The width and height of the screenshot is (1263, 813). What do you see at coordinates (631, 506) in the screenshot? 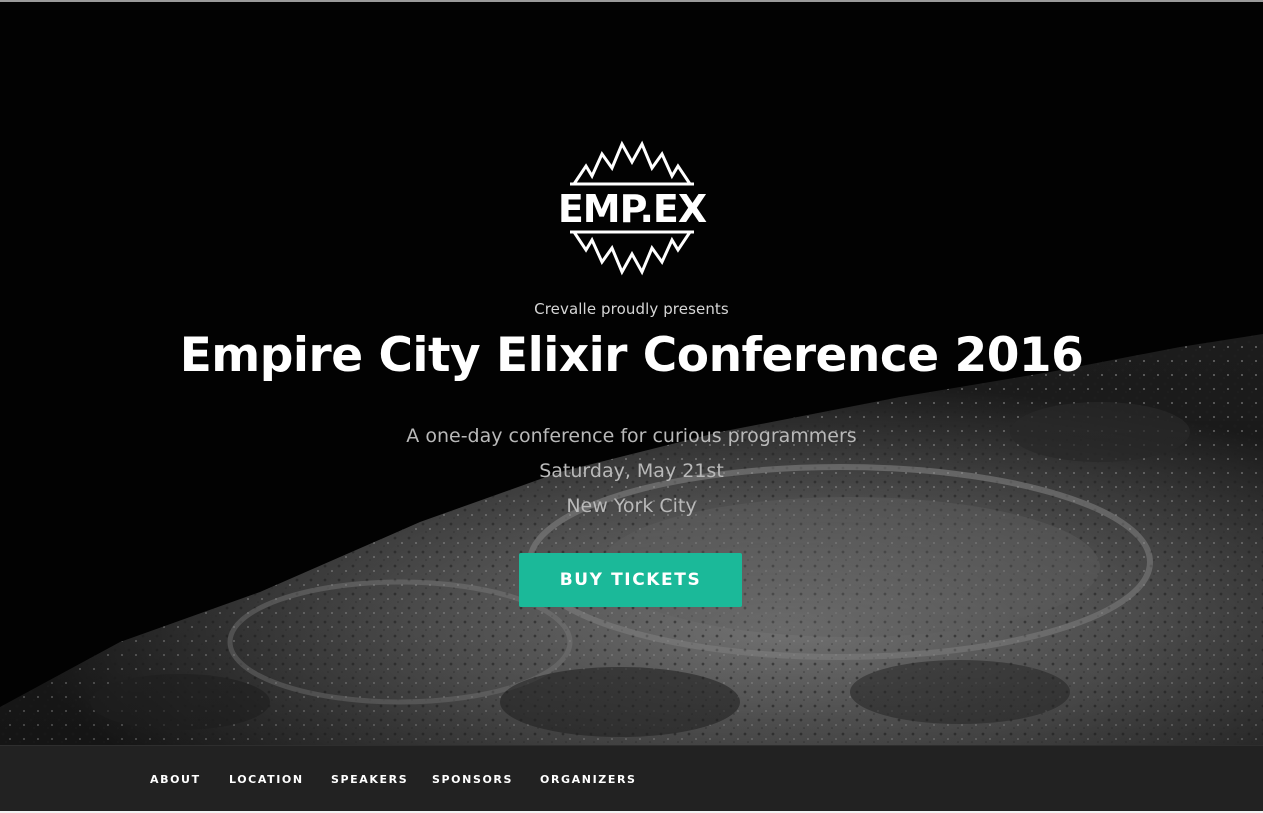
I see `event-location: New York City` at bounding box center [631, 506].